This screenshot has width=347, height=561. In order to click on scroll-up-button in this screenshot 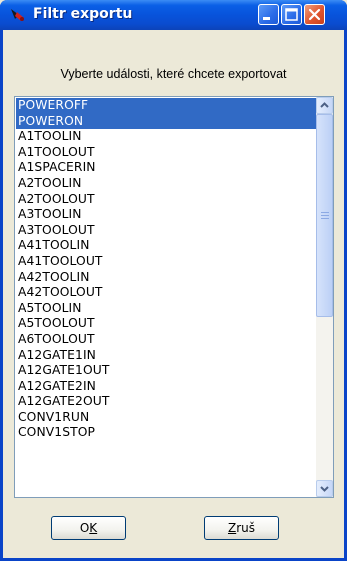, I will do `click(324, 105)`.